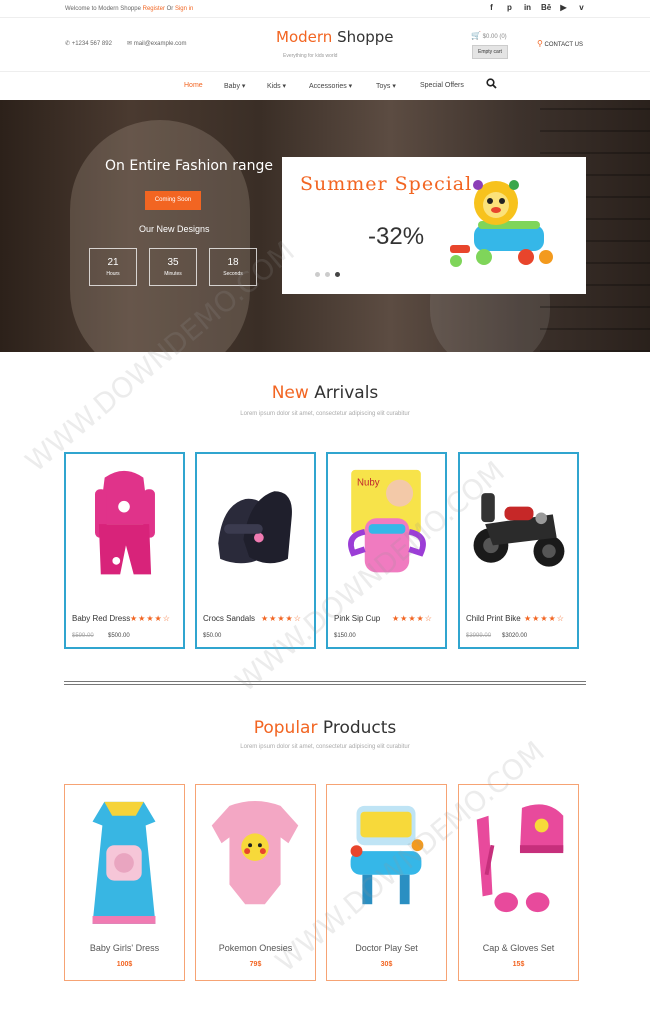 Image resolution: width=650 pixels, height=1018 pixels. What do you see at coordinates (337, 274) in the screenshot?
I see `slider-dot-active` at bounding box center [337, 274].